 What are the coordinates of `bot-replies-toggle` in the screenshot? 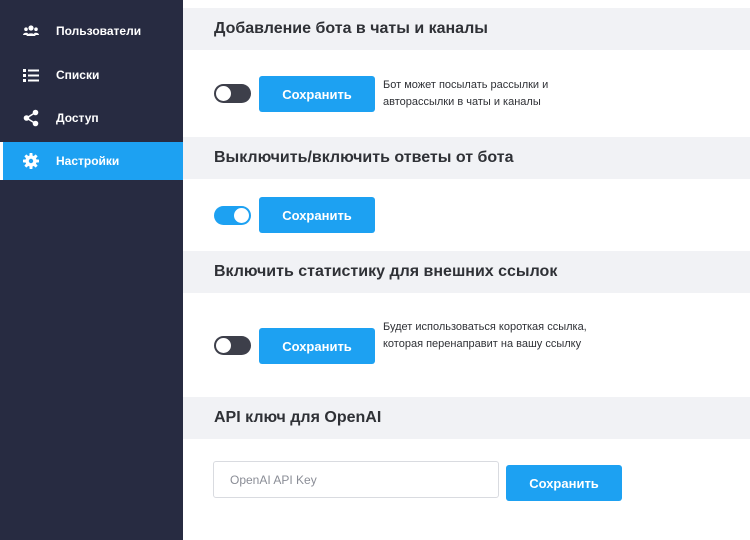 It's located at (232, 215).